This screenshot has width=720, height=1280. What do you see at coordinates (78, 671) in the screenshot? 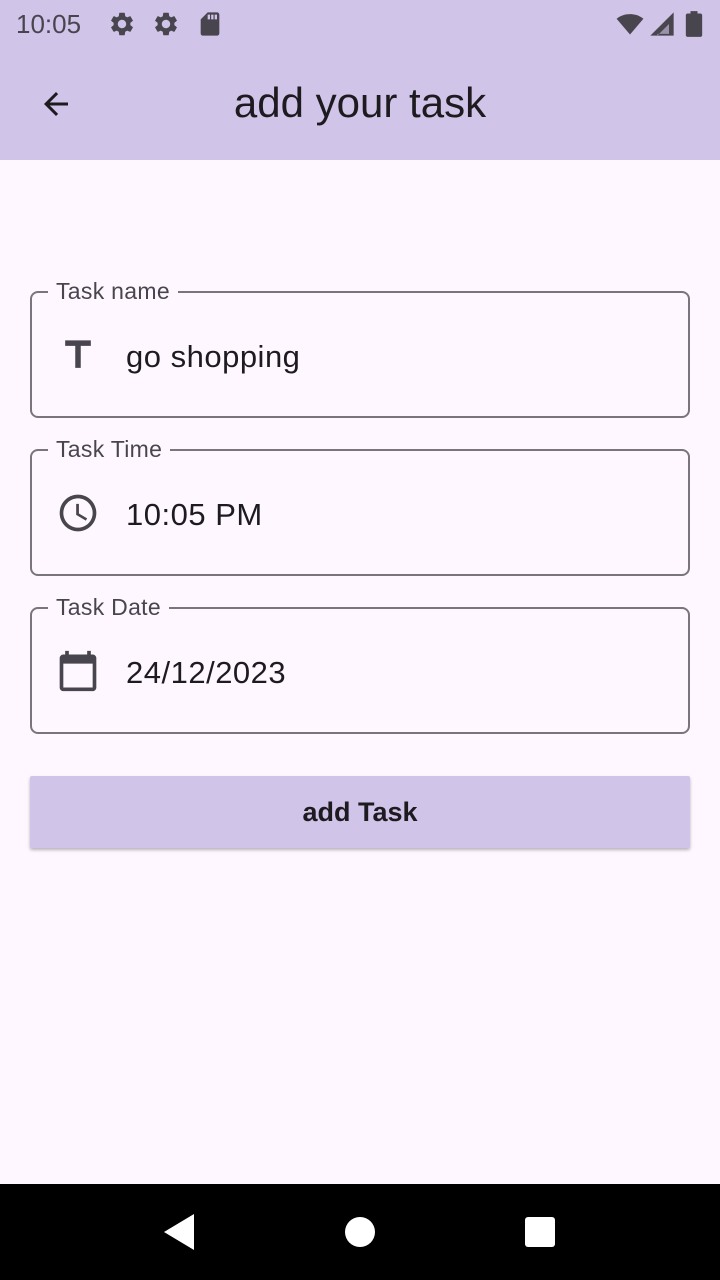
I see `calendar-icon` at bounding box center [78, 671].